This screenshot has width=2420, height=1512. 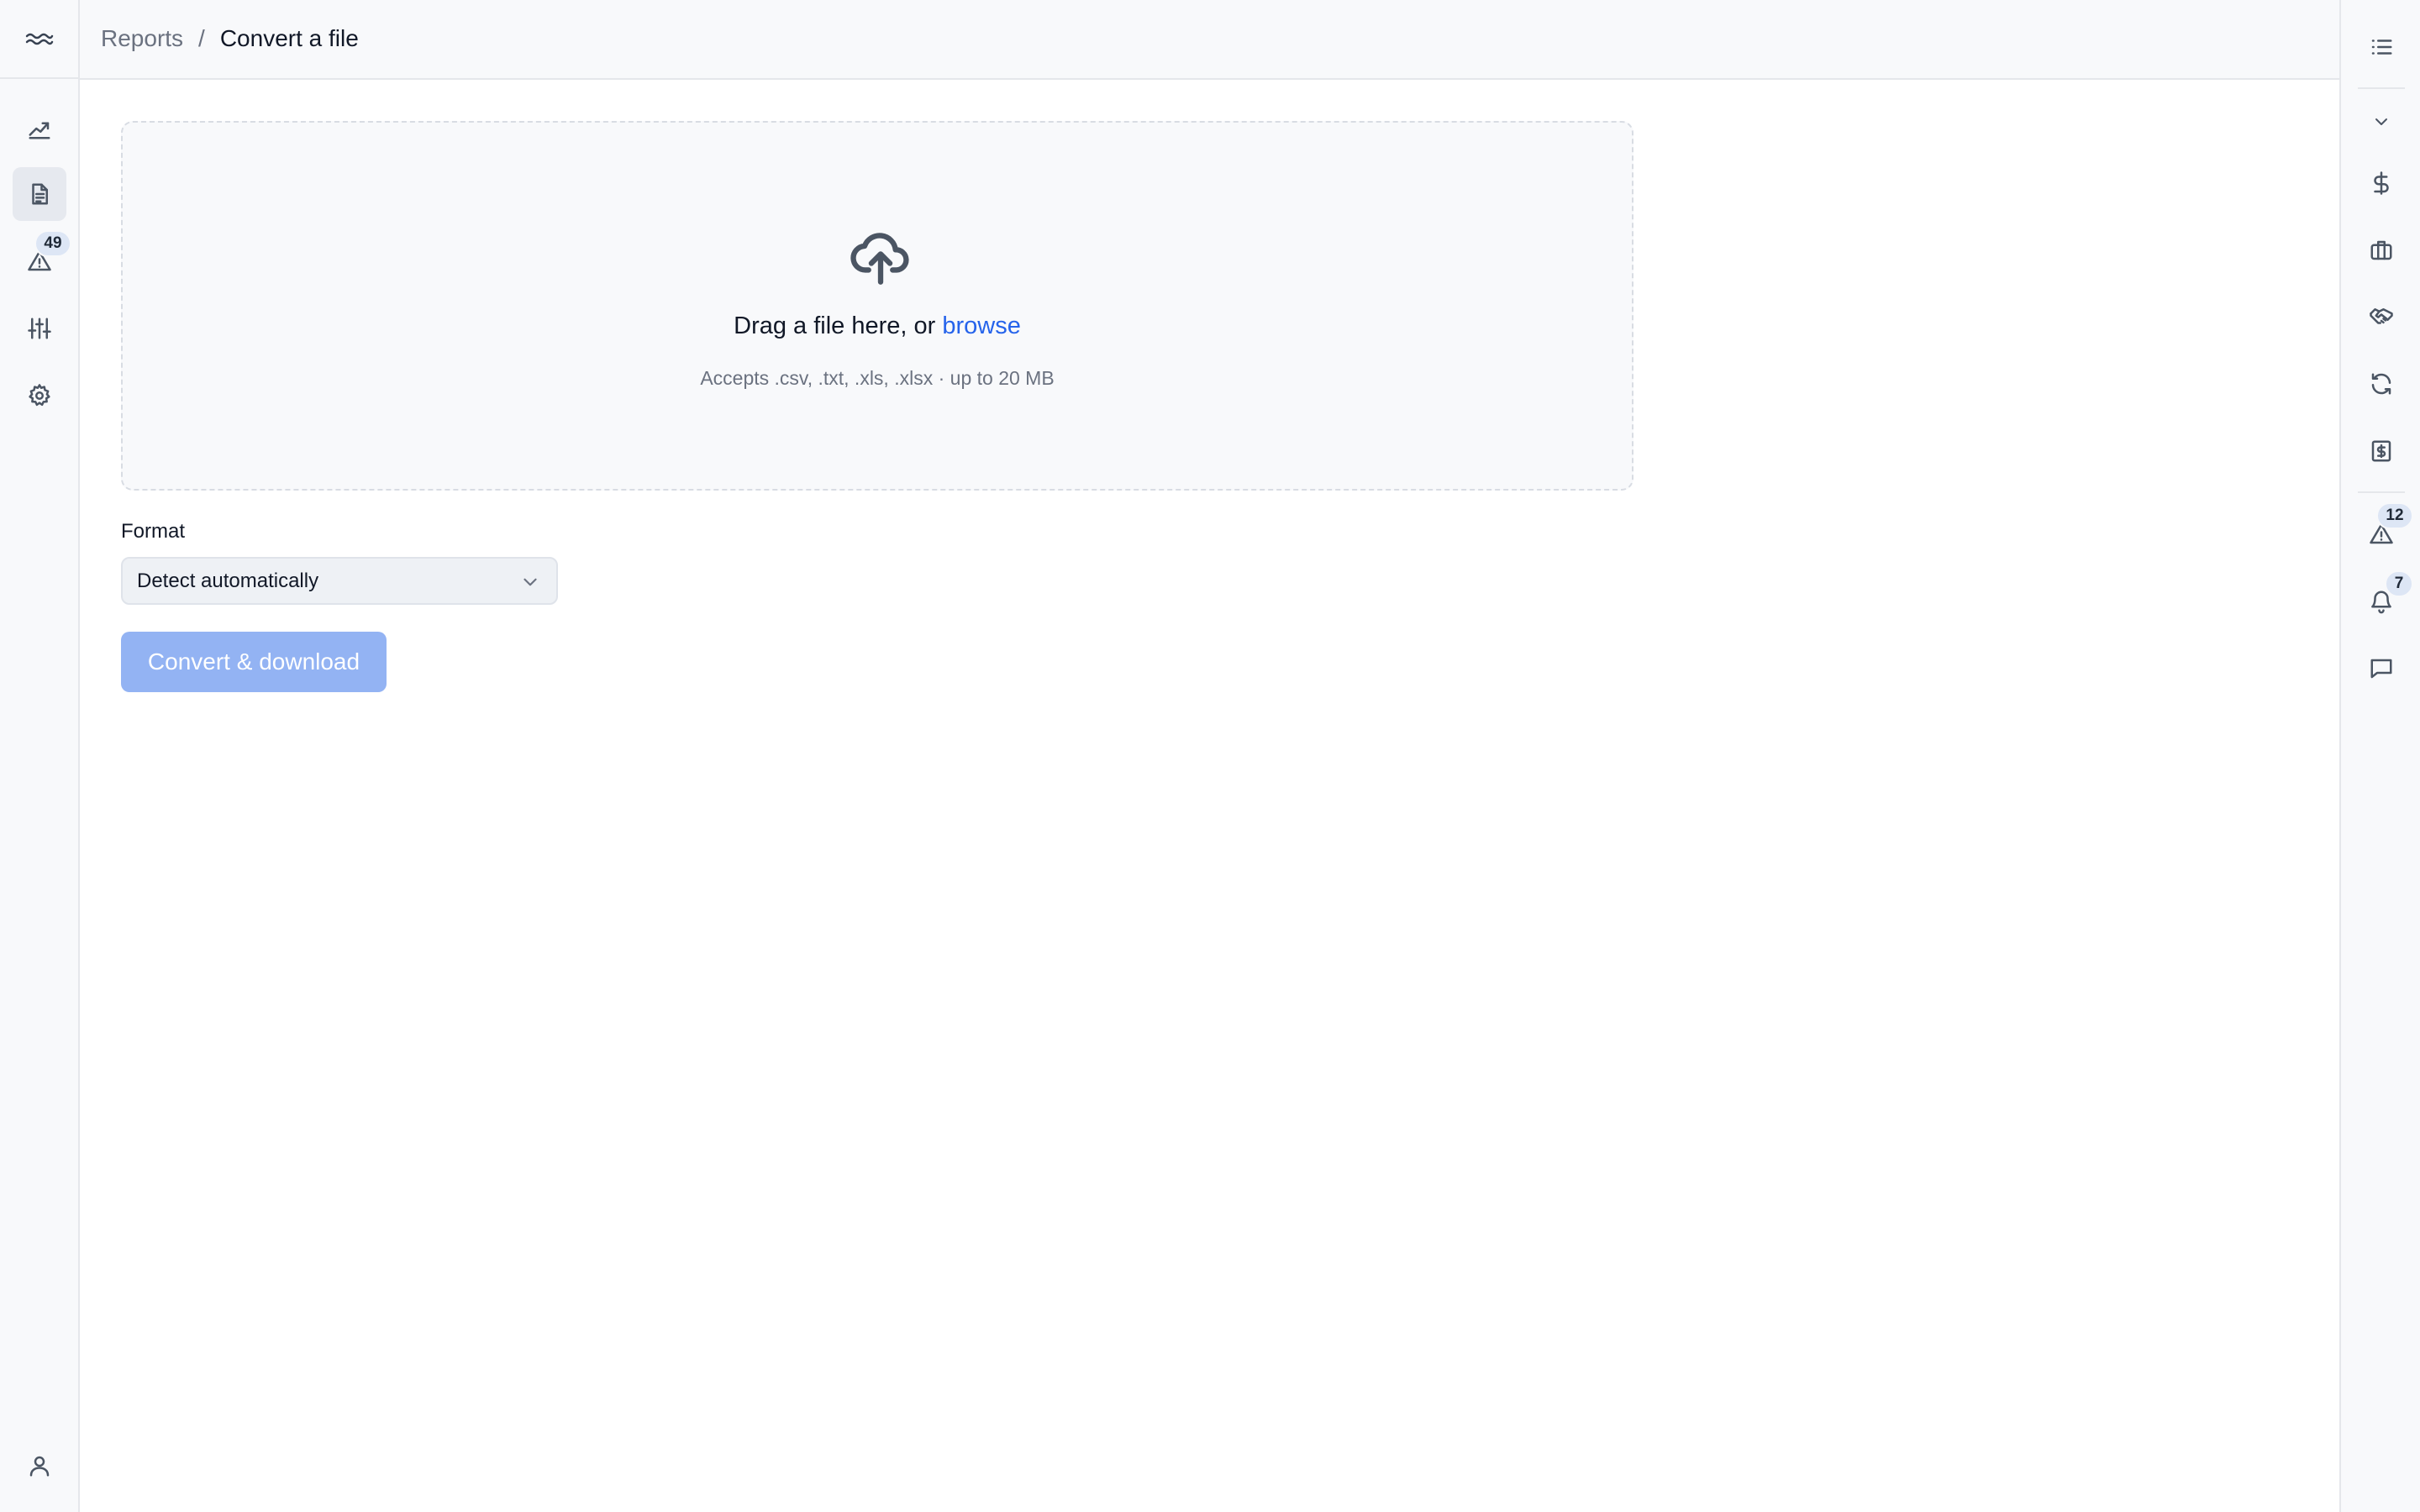 I want to click on chat-icon, so click(x=2381, y=669).